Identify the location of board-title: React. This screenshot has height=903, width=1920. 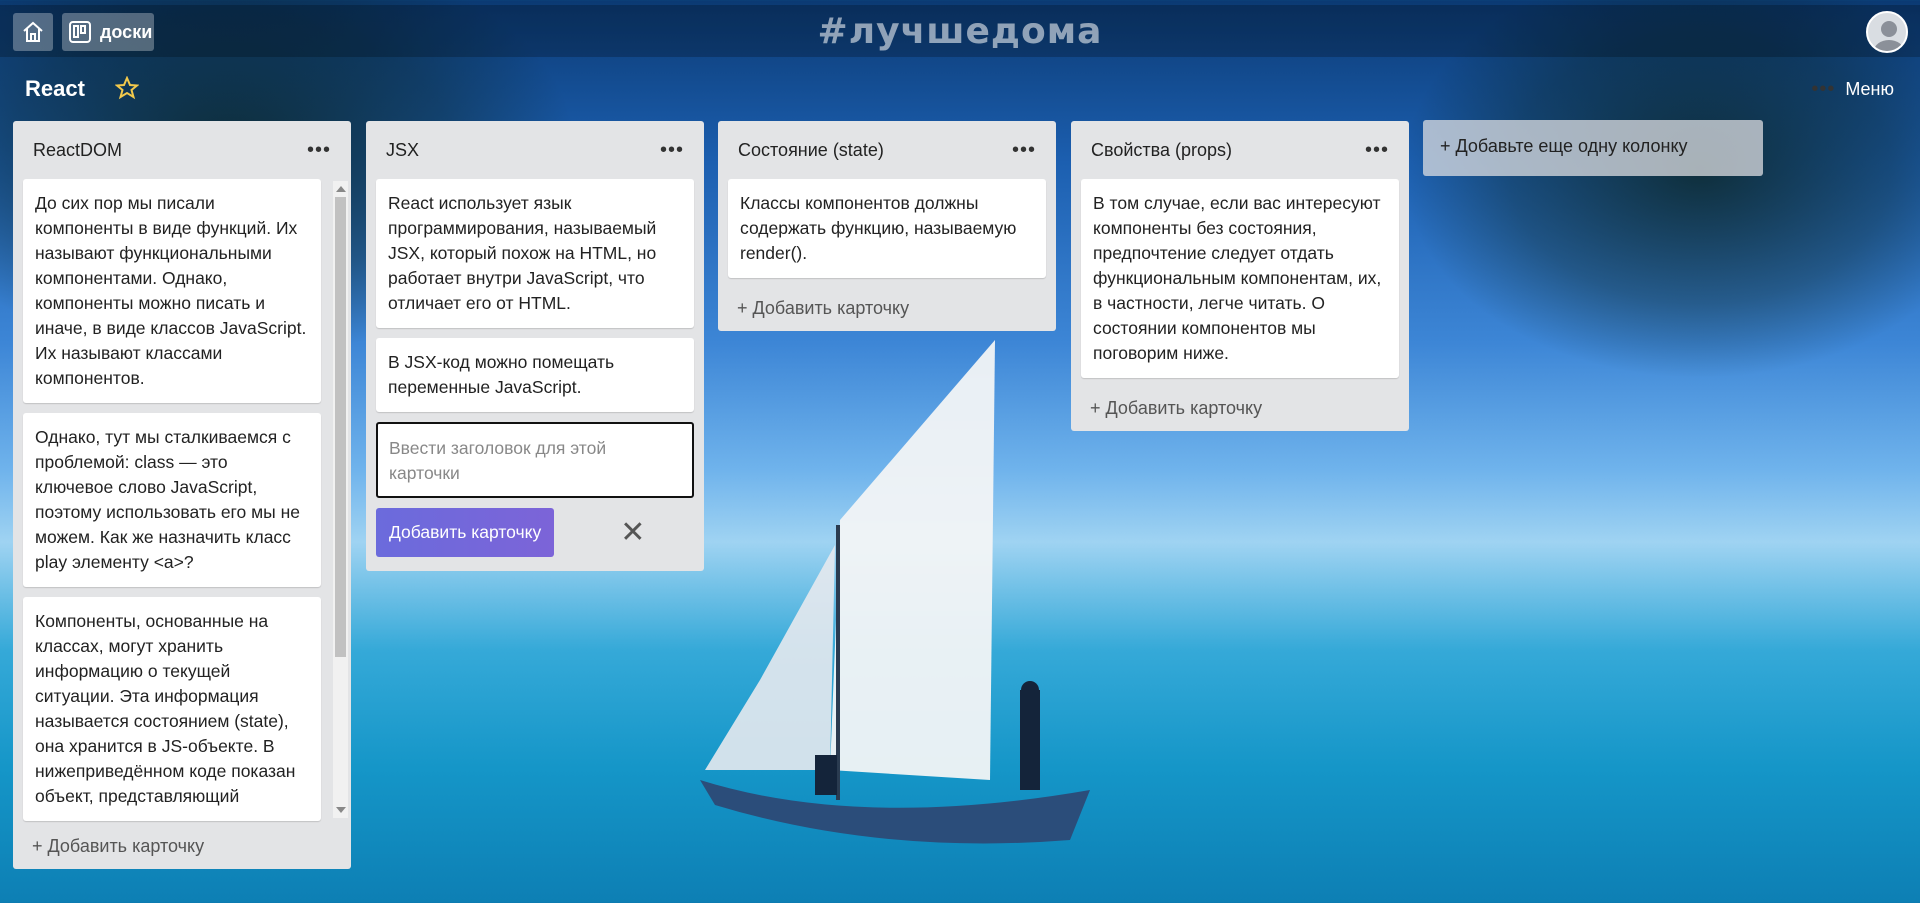
(55, 89).